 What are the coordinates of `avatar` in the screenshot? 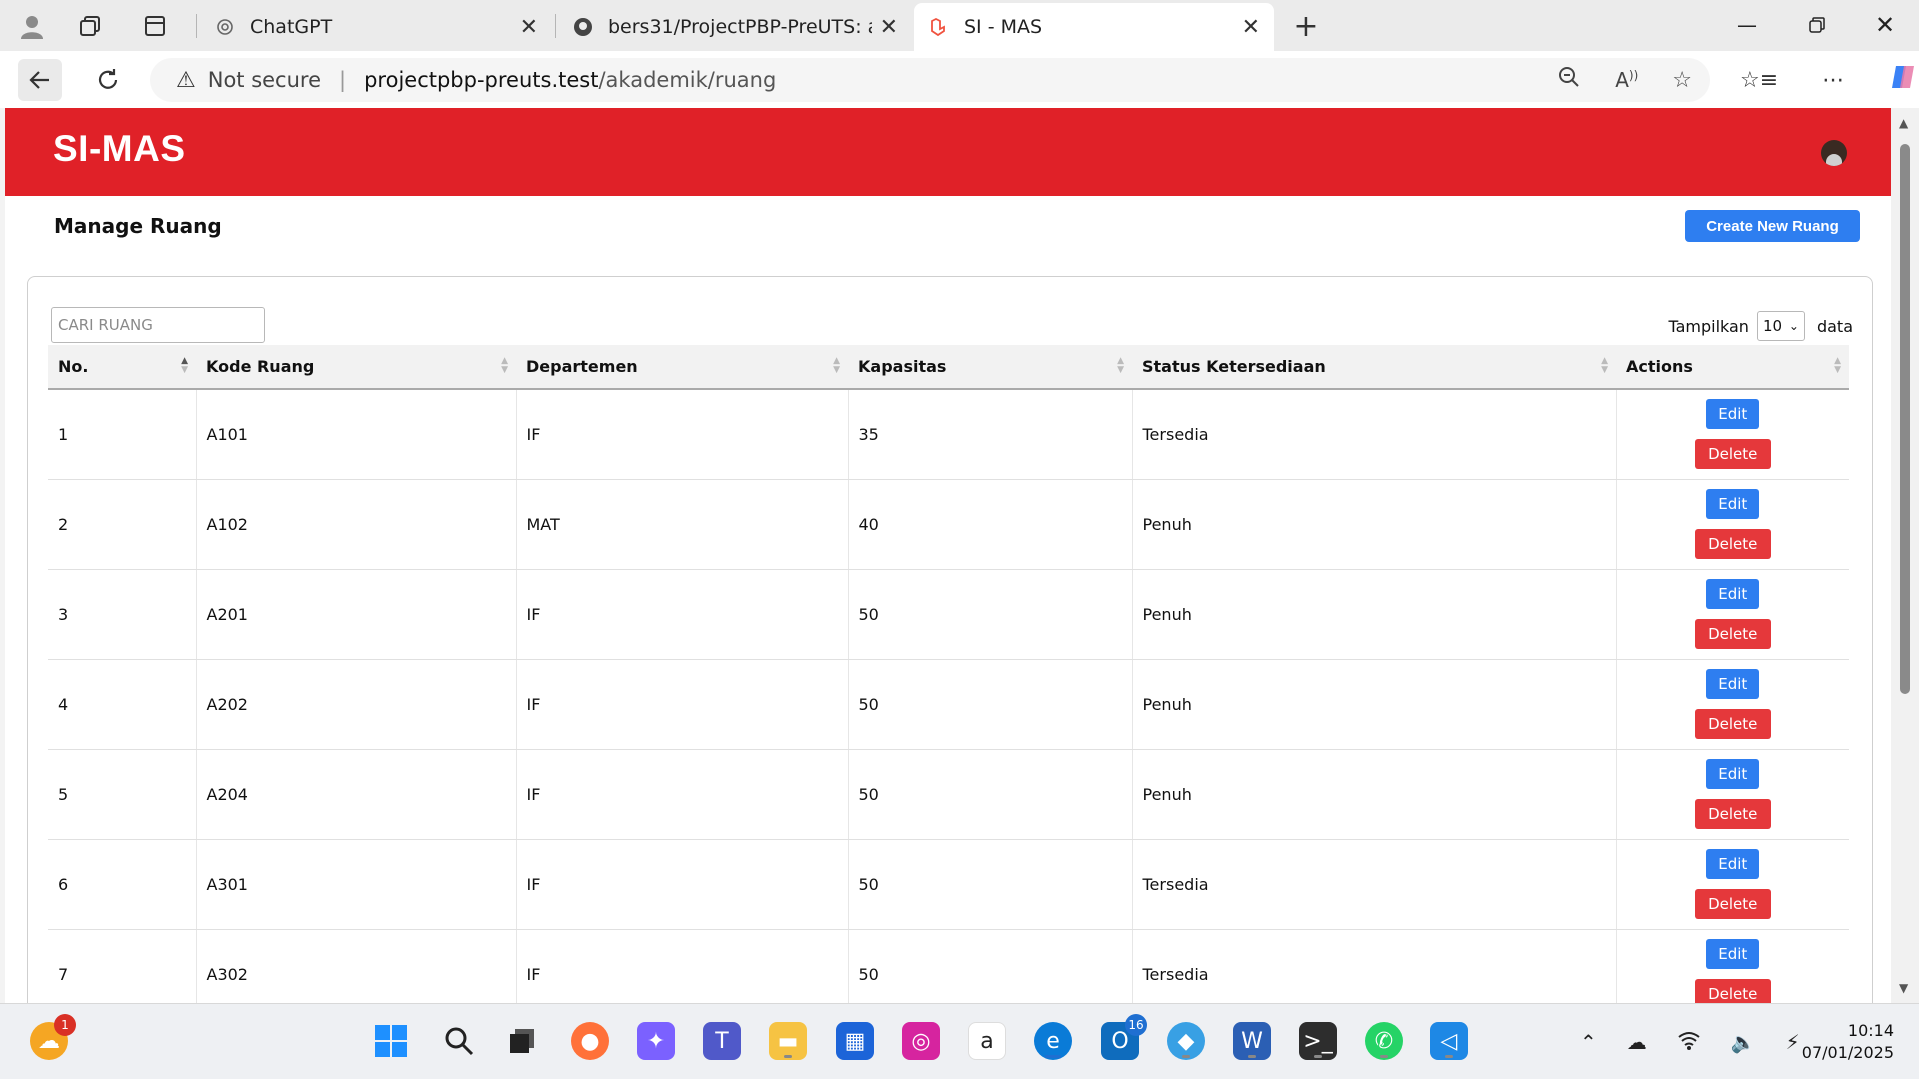 It's located at (1834, 153).